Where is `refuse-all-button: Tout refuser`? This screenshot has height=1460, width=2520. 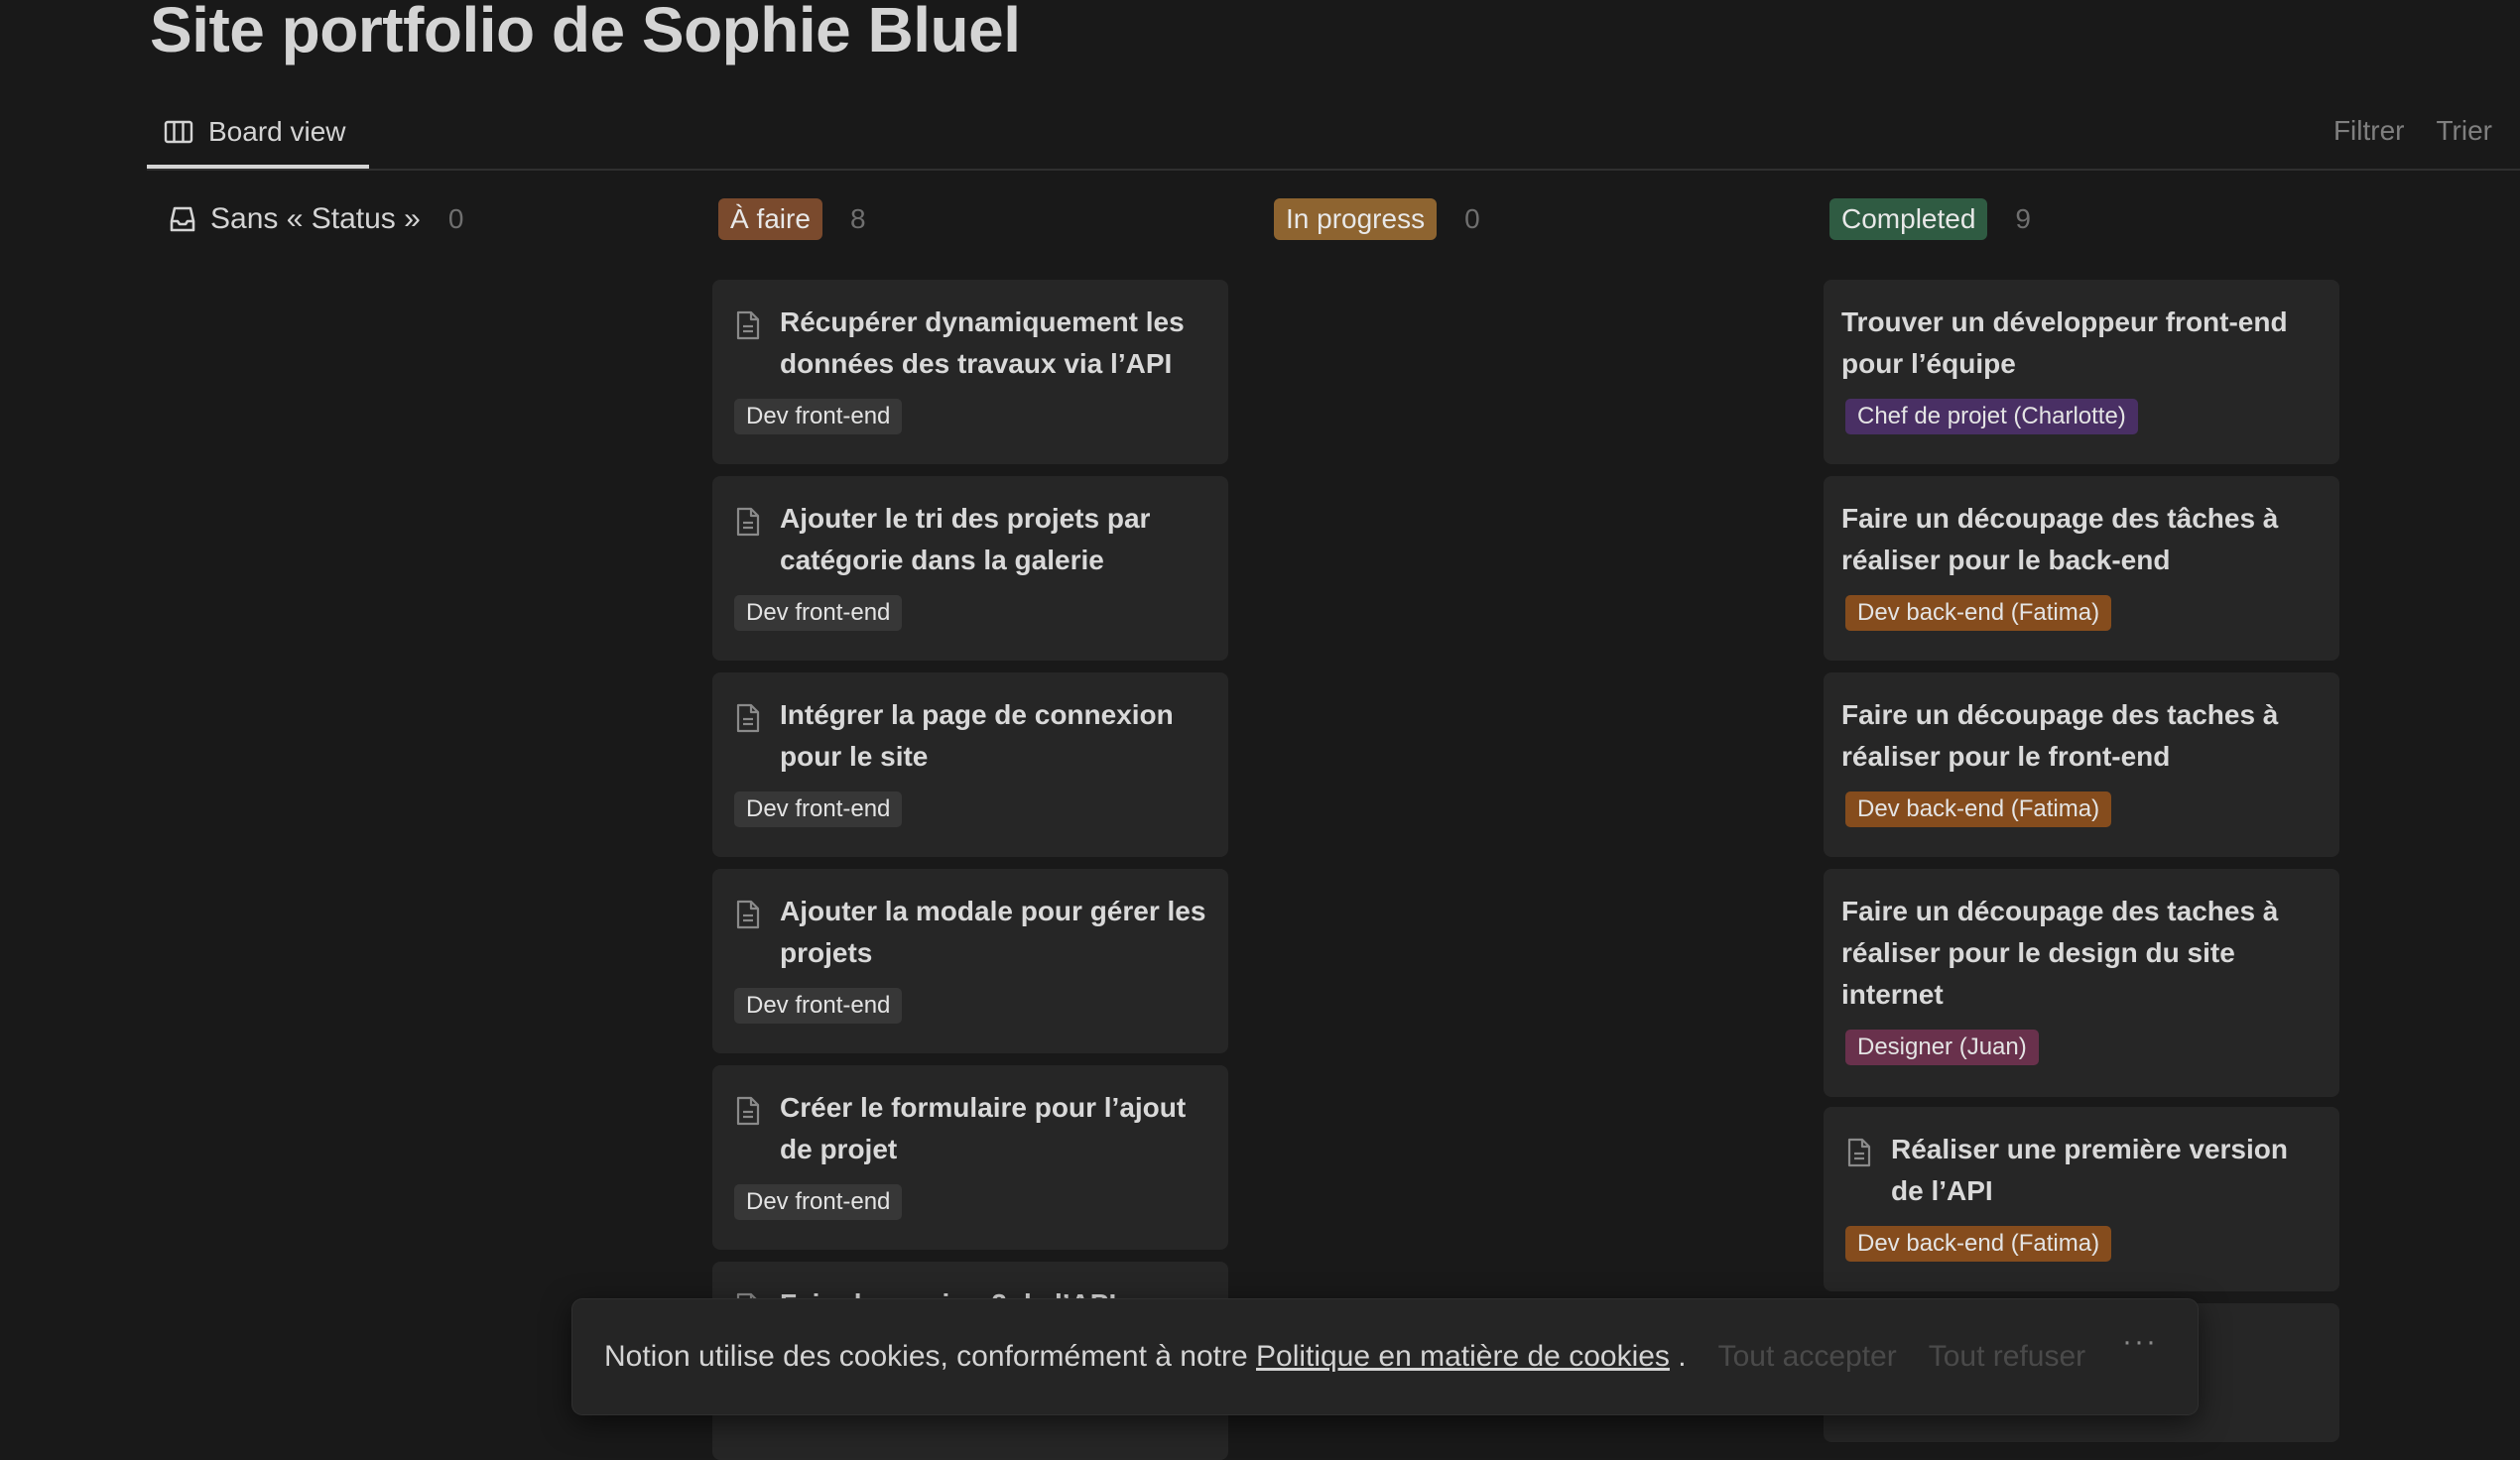 refuse-all-button: Tout refuser is located at coordinates (2007, 1357).